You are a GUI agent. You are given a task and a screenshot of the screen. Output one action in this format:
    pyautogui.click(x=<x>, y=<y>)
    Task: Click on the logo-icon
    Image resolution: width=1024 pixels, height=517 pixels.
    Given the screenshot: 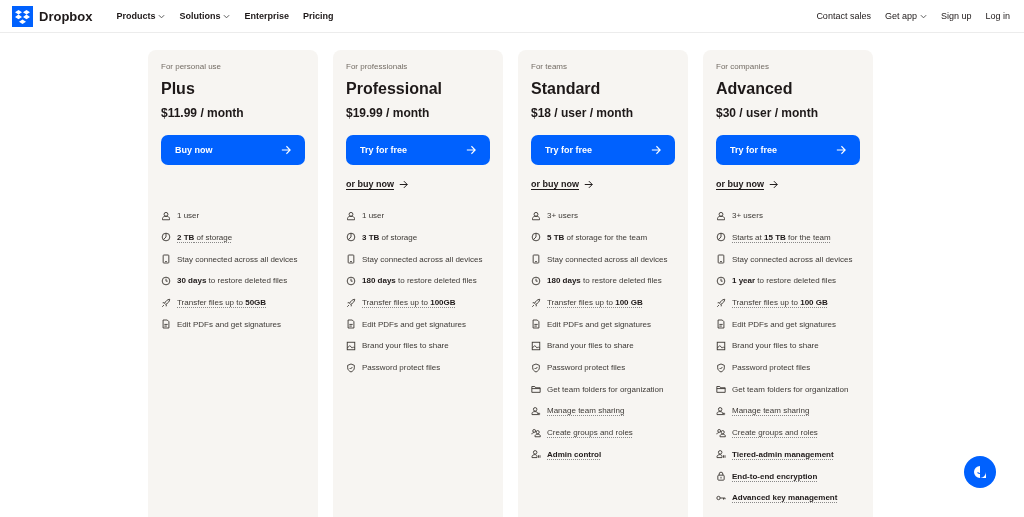 What is the action you would take?
    pyautogui.click(x=22, y=16)
    